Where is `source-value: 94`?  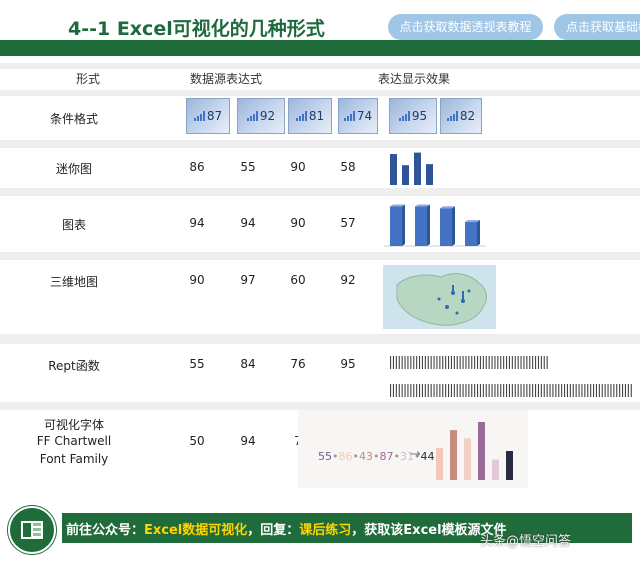
source-value: 94 is located at coordinates (197, 223).